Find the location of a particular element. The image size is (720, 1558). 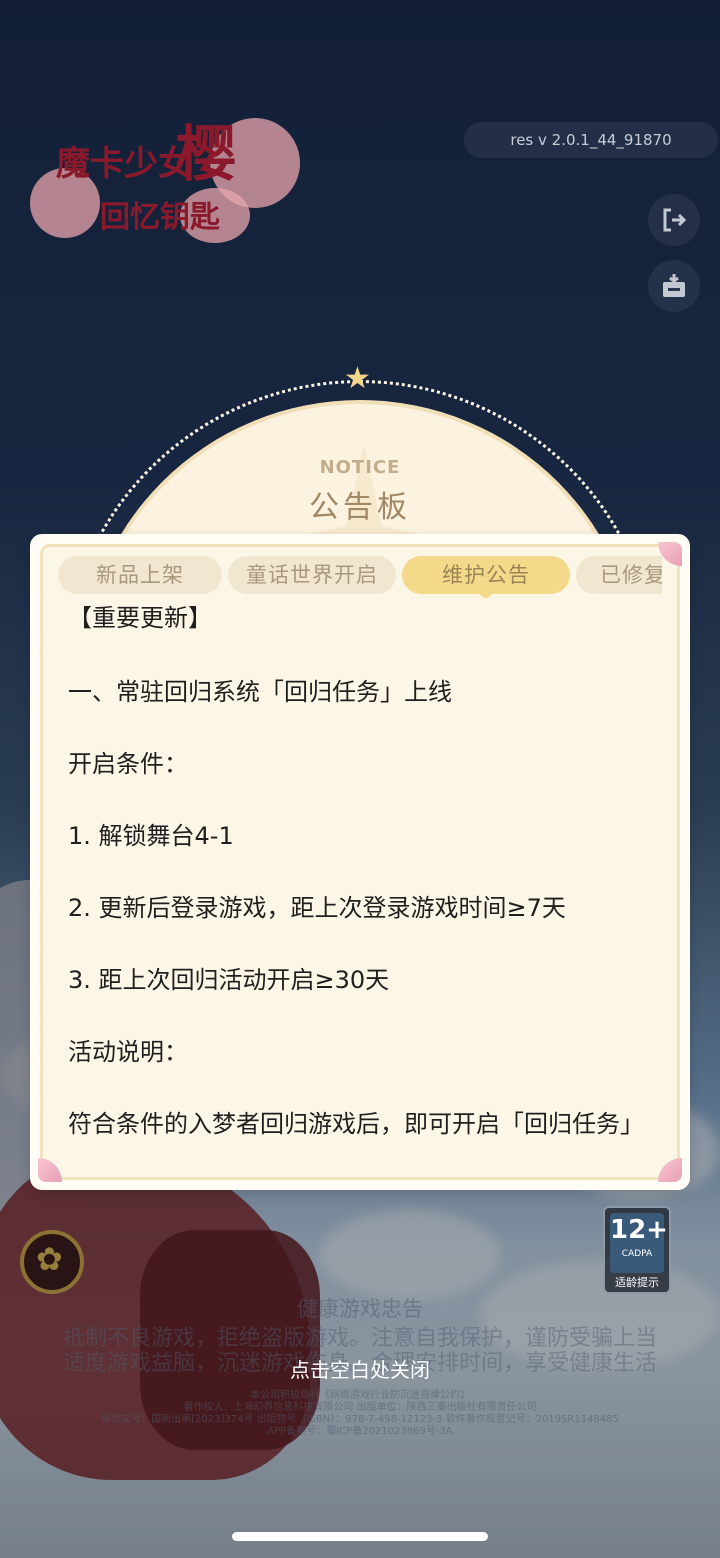

game-logo: 魔卡少女 樱 回忆钥匙 is located at coordinates (165, 180).